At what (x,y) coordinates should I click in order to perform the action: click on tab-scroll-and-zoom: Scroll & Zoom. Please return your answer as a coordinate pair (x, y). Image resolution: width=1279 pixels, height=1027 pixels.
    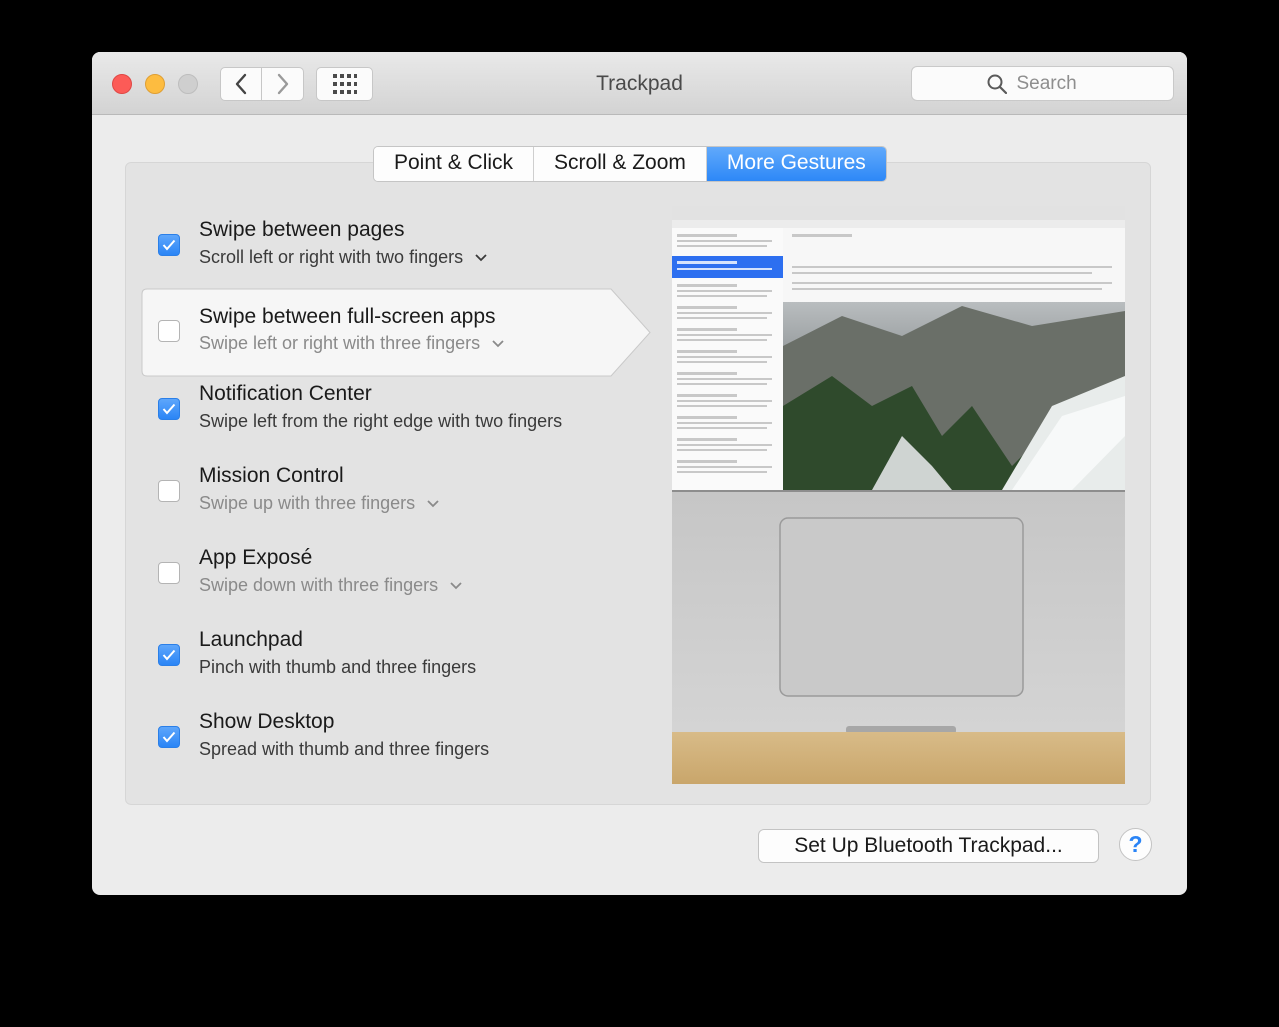
    Looking at the image, I should click on (620, 164).